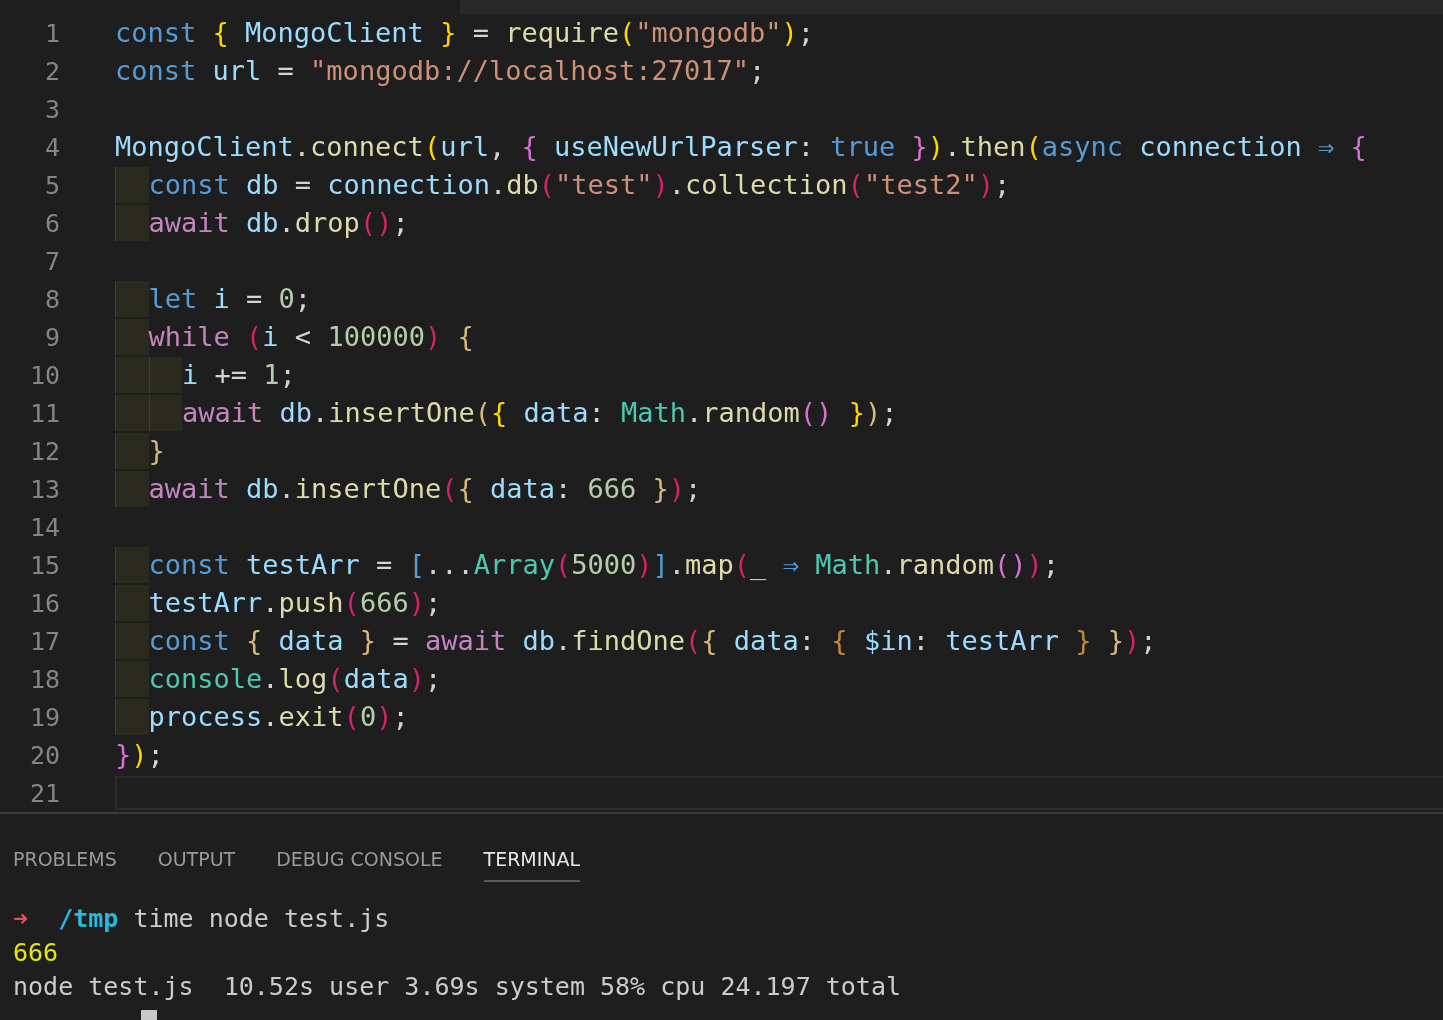  Describe the element at coordinates (262, 717) in the screenshot. I see `code-line: process.exit(0);` at that location.